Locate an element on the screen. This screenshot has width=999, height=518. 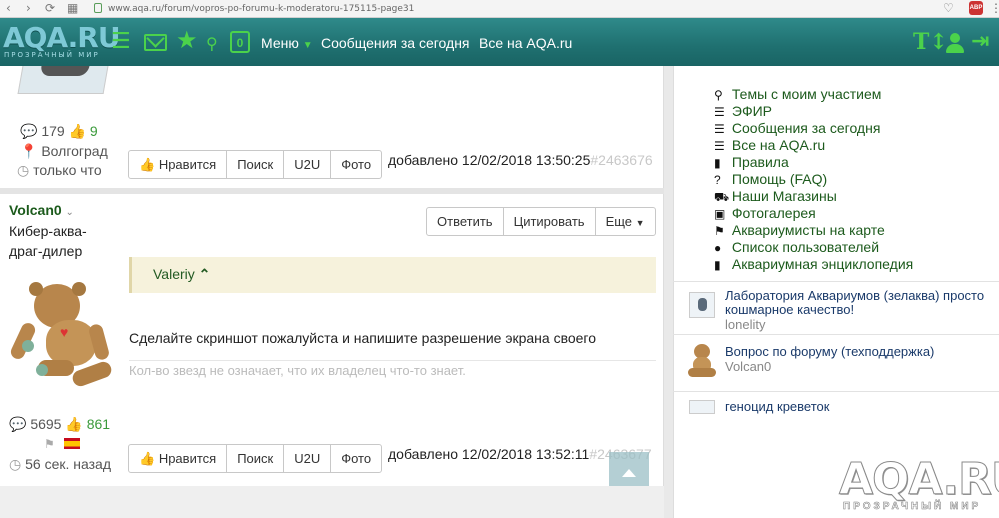
topic-user: lonelity is located at coordinates (745, 324).